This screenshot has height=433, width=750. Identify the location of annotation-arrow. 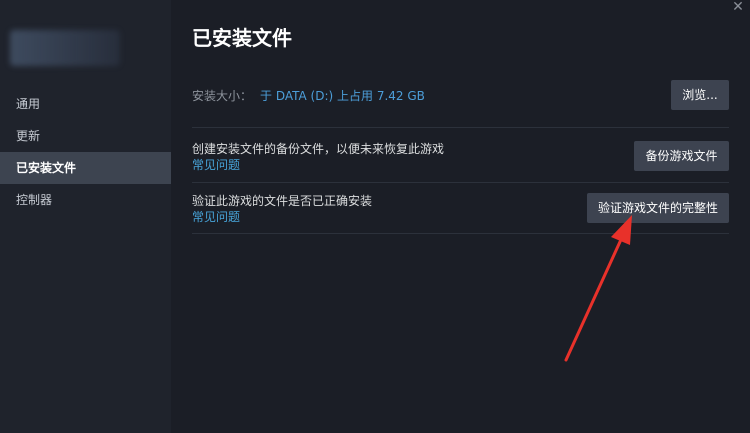
(598, 288).